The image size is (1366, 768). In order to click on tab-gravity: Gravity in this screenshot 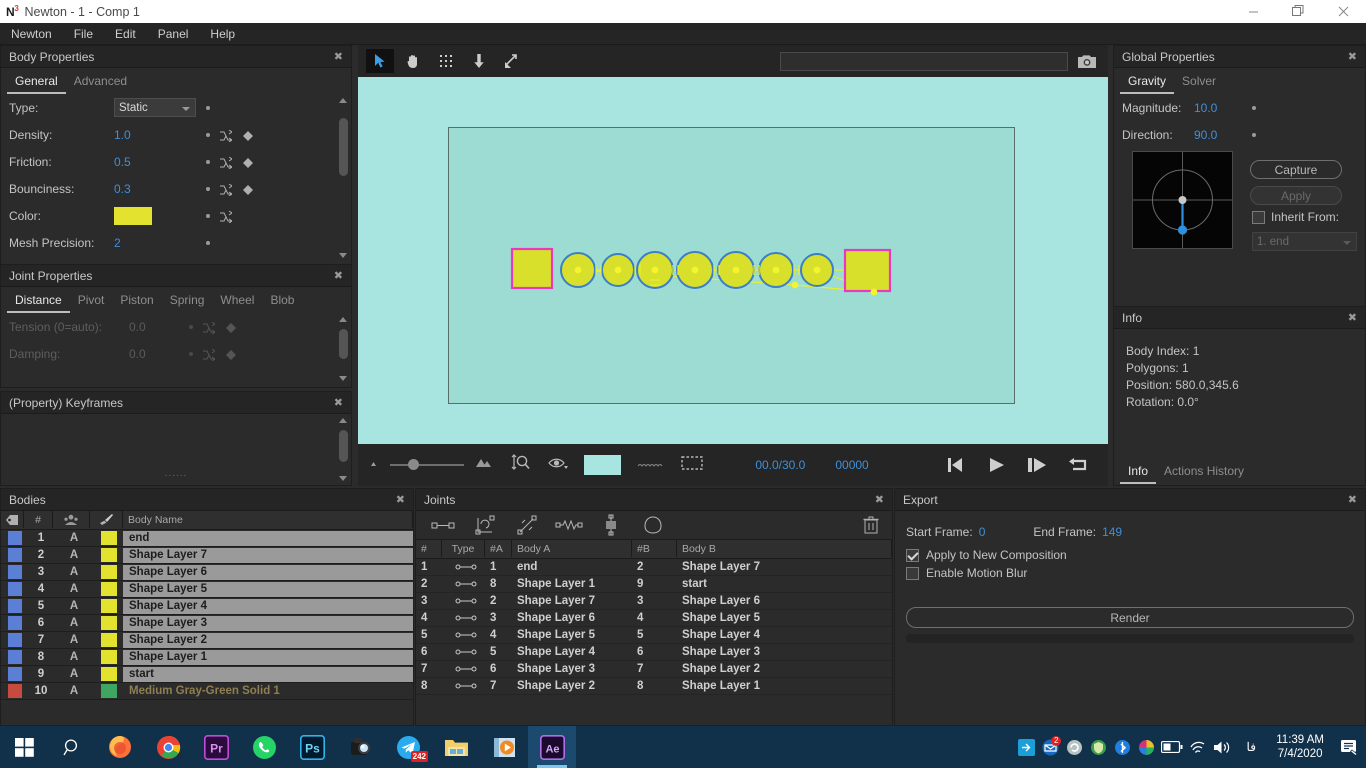, I will do `click(1147, 84)`.